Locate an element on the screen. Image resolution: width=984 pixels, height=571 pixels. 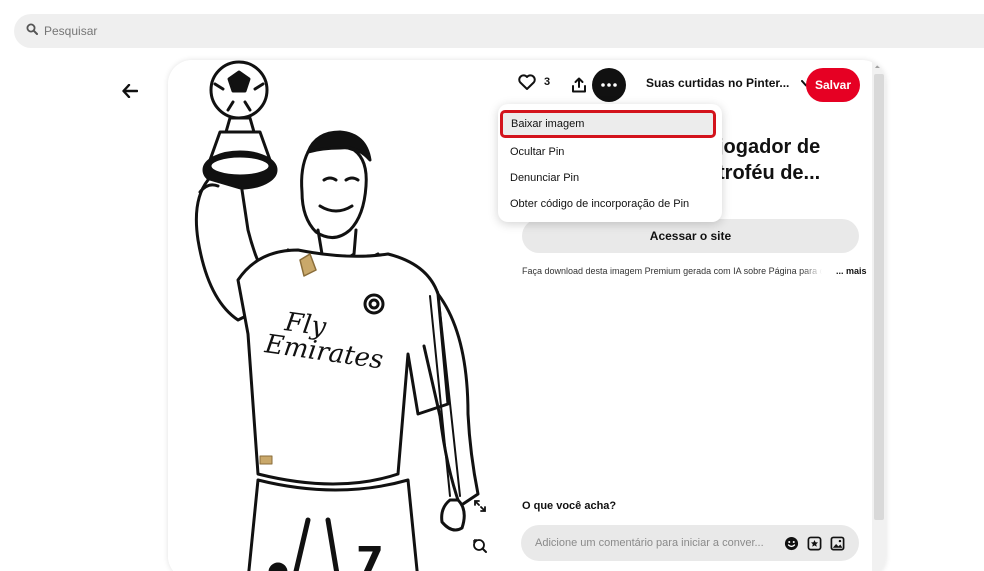
scrollbar is located at coordinates (879, 315).